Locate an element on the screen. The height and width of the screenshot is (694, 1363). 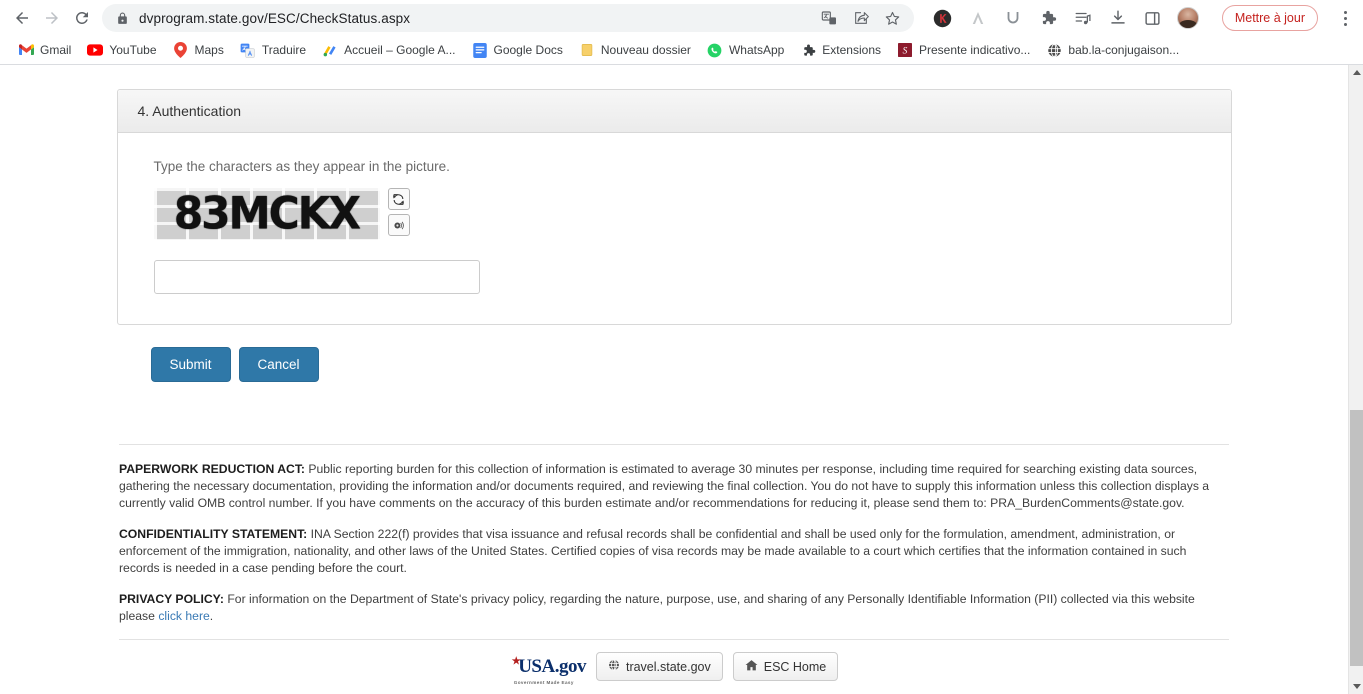
browser-menu-icon is located at coordinates (1345, 18).